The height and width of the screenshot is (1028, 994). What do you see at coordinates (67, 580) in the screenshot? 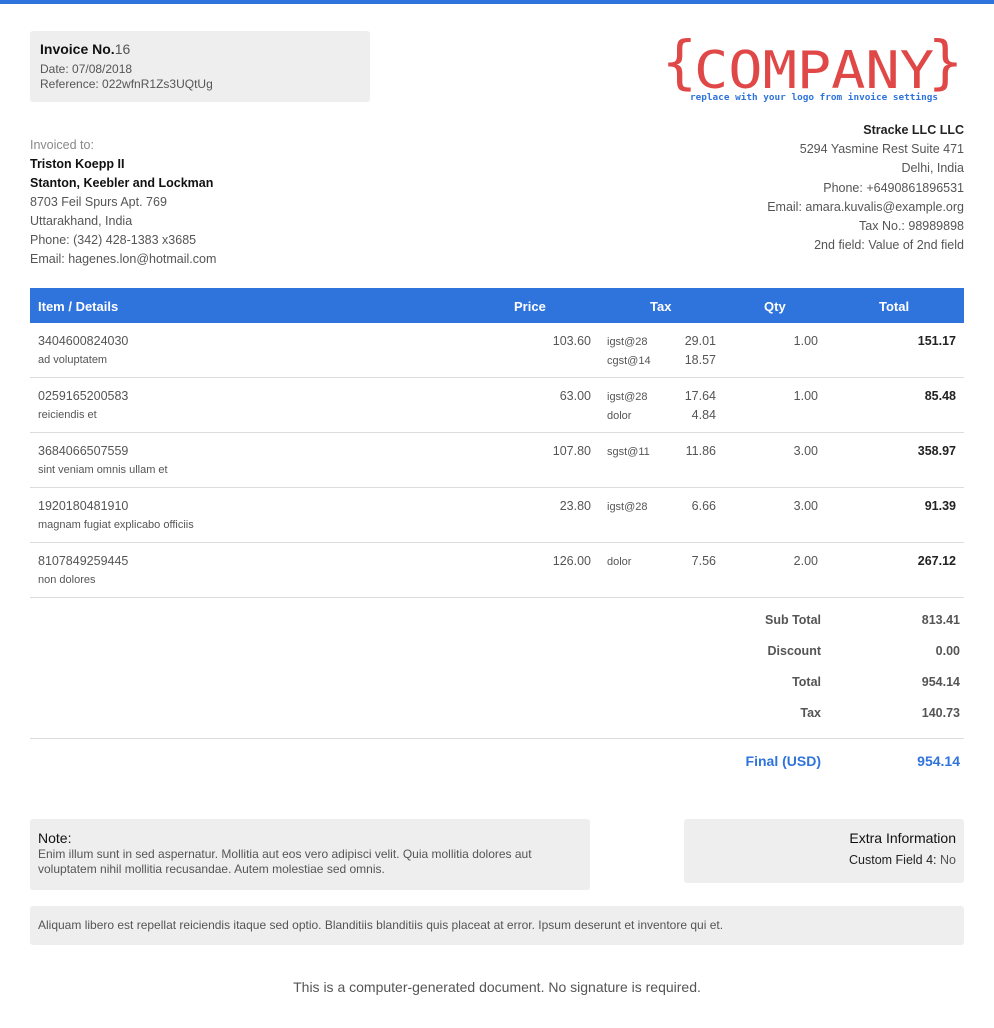
I see `item-description: non dolores` at bounding box center [67, 580].